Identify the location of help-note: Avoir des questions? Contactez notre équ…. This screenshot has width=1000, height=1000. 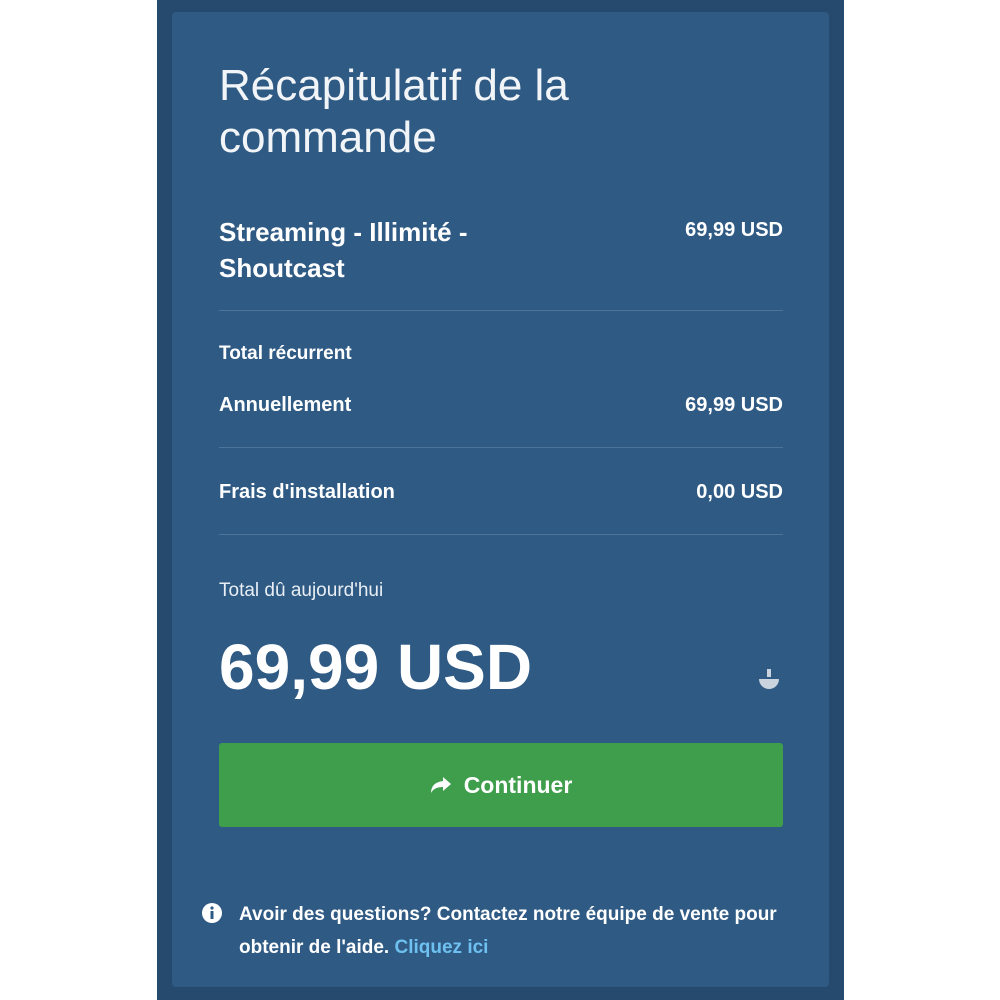
(506, 931).